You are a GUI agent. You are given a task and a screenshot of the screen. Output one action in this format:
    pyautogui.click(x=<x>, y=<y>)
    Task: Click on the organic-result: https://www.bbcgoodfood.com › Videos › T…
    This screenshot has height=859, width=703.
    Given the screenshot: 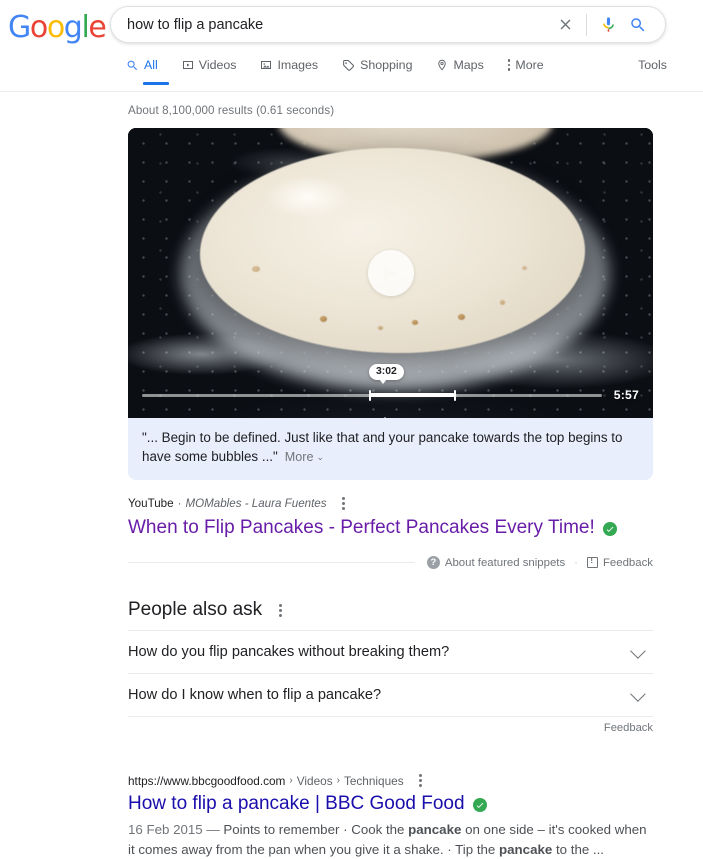 What is the action you would take?
    pyautogui.click(x=390, y=815)
    